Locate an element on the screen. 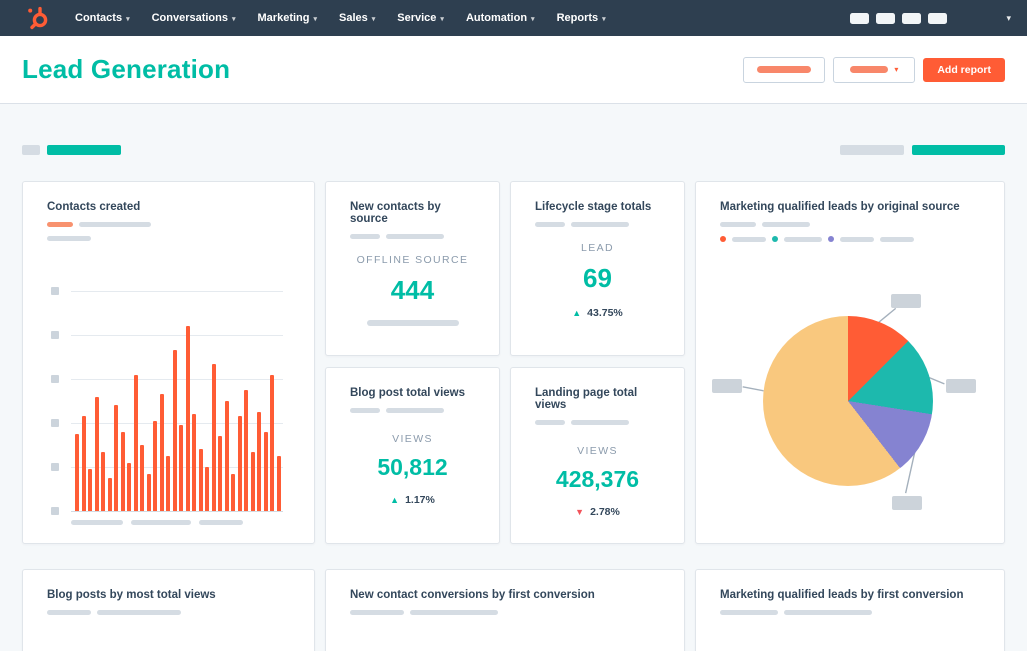 The height and width of the screenshot is (651, 1027). dashboard-action-button is located at coordinates (784, 69).